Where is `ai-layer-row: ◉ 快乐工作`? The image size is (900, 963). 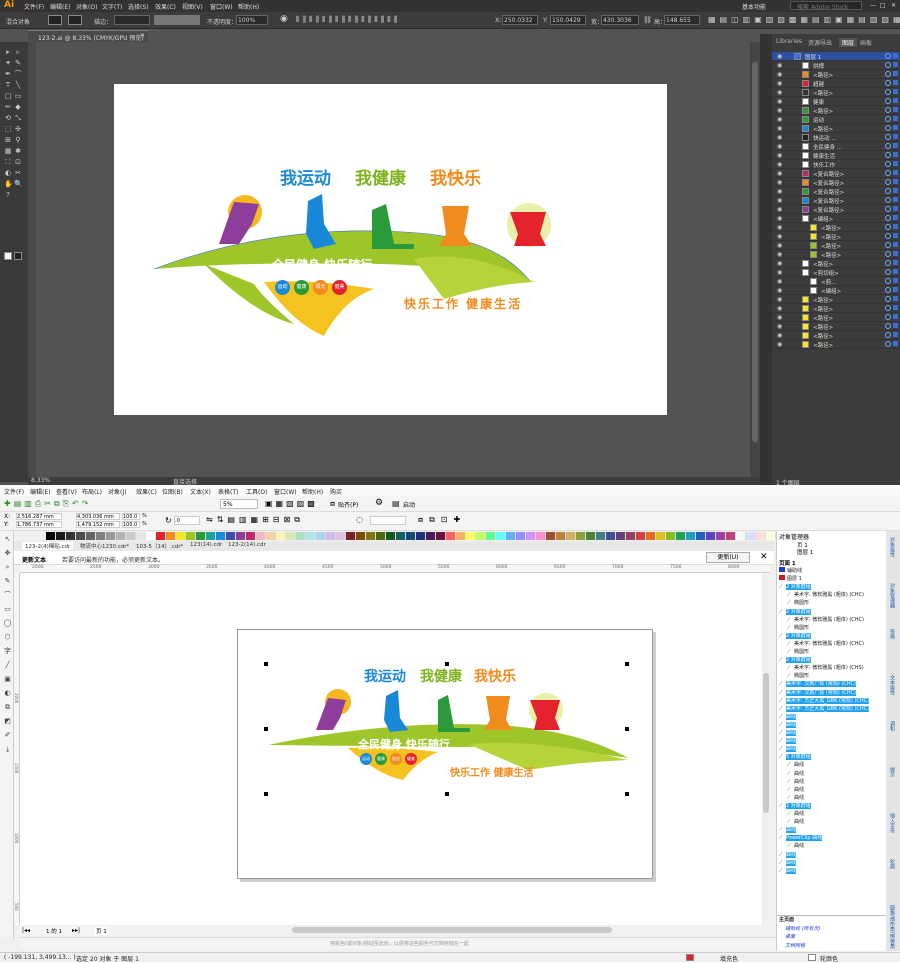
ai-layer-row: ◉ 快乐工作 is located at coordinates (836, 164).